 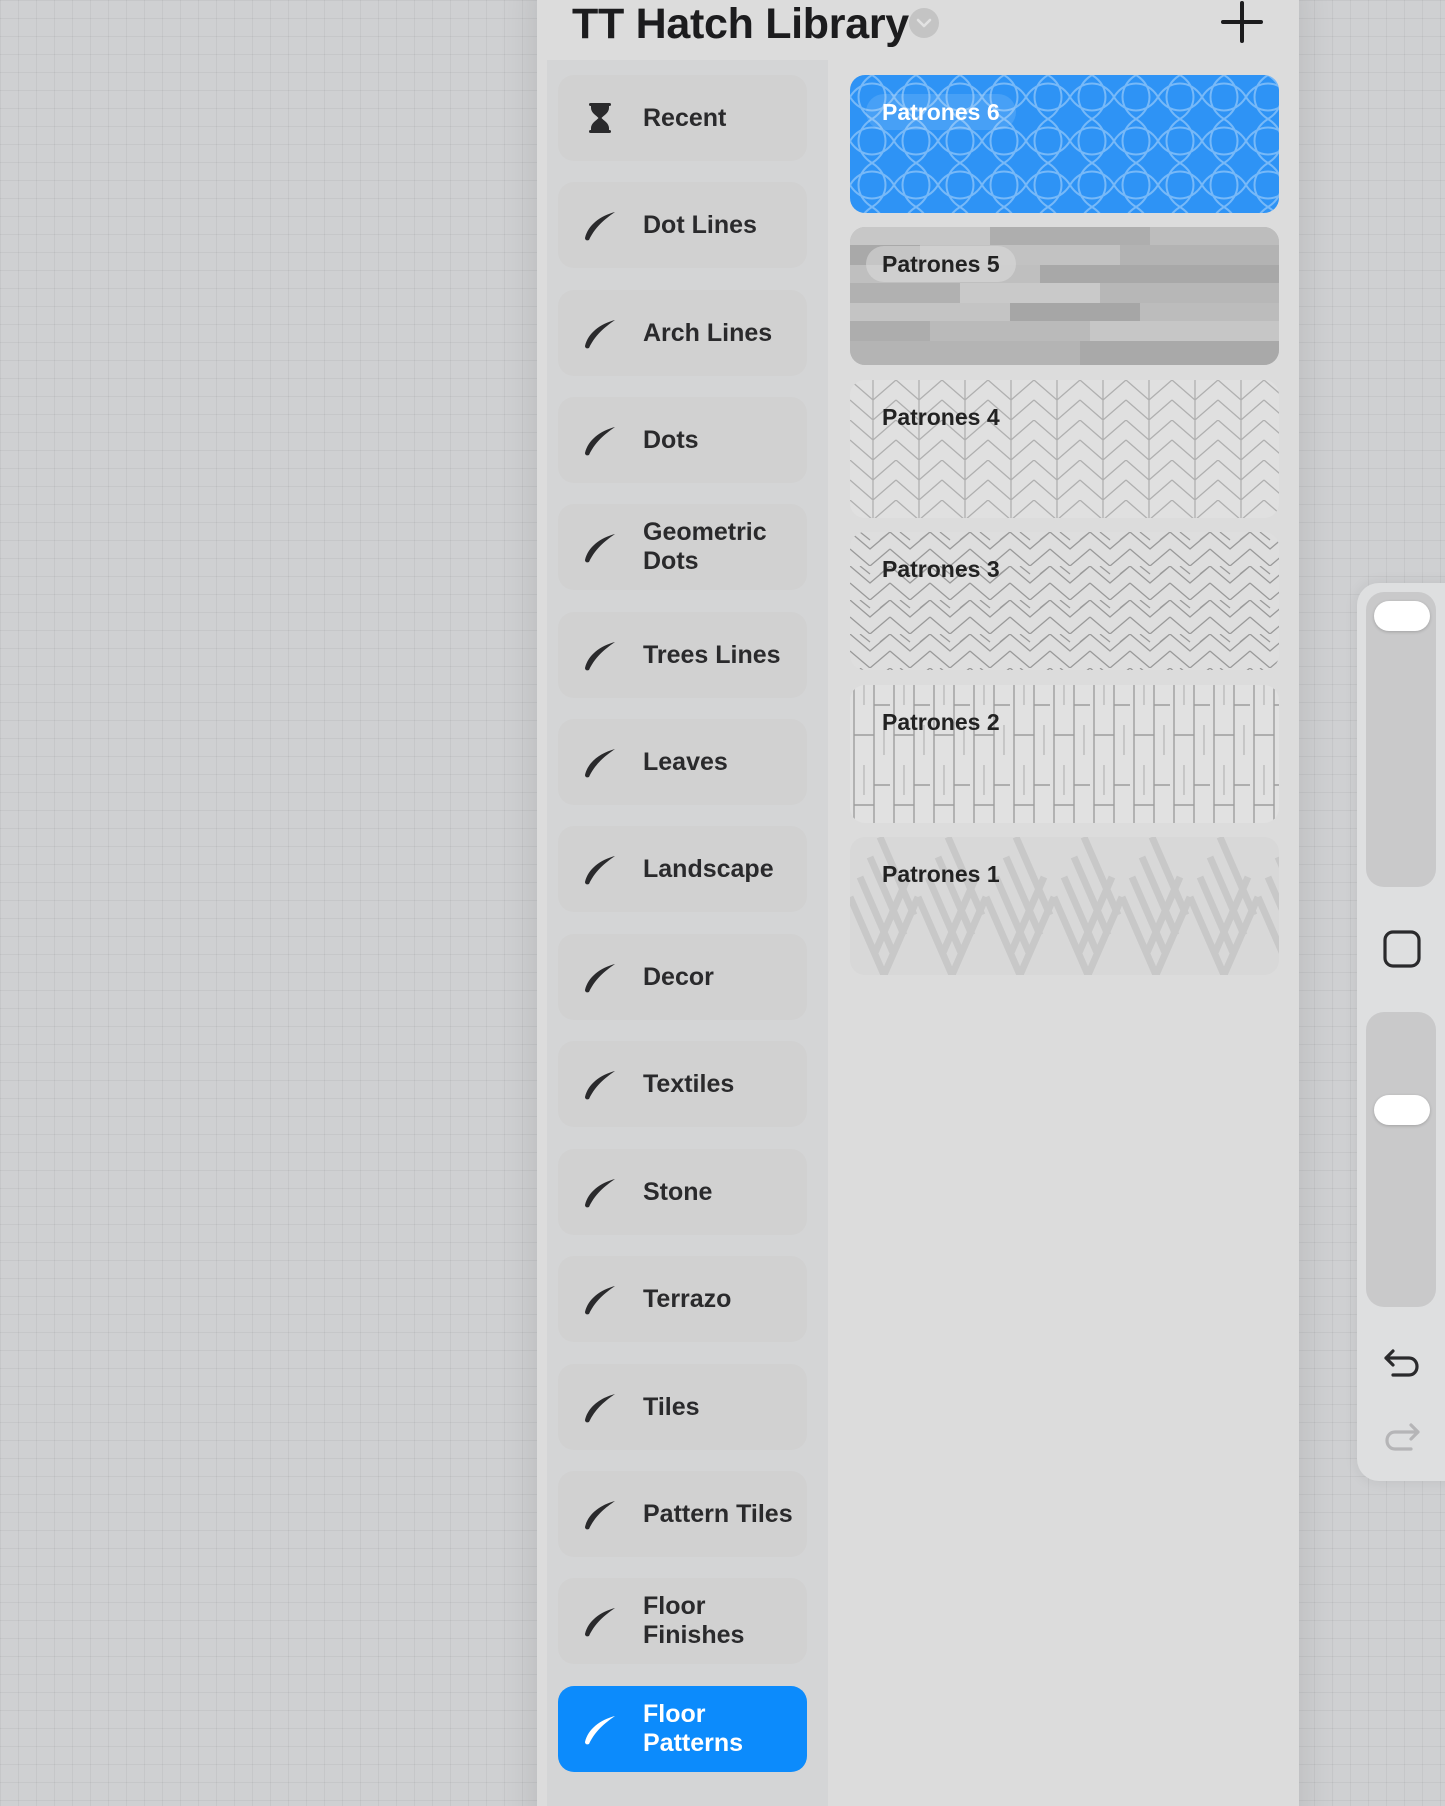 What do you see at coordinates (693, 1728) in the screenshot?
I see `set-label: Floor Patterns` at bounding box center [693, 1728].